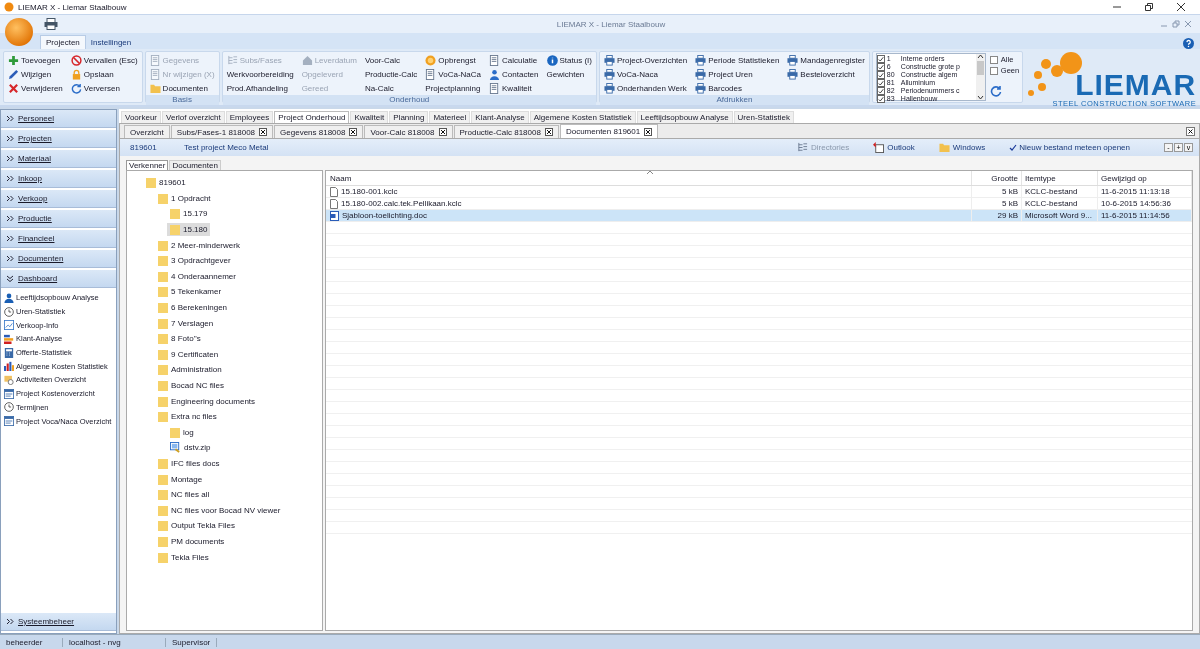  Describe the element at coordinates (826, 60) in the screenshot. I see `ribbon-button: Mandagenregister` at that location.